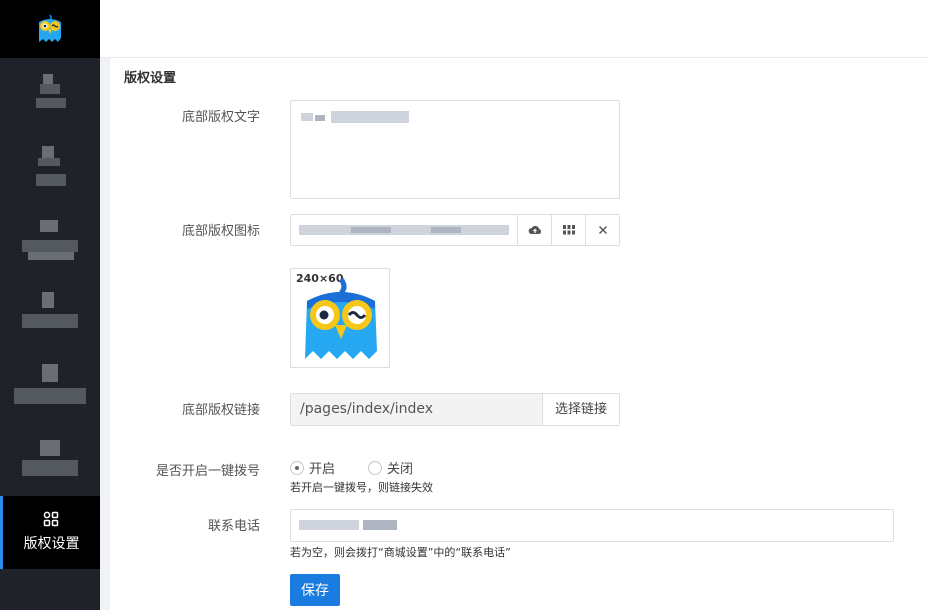 Image resolution: width=928 pixels, height=610 pixels. I want to click on radio-disable: 关闭, so click(390, 467).